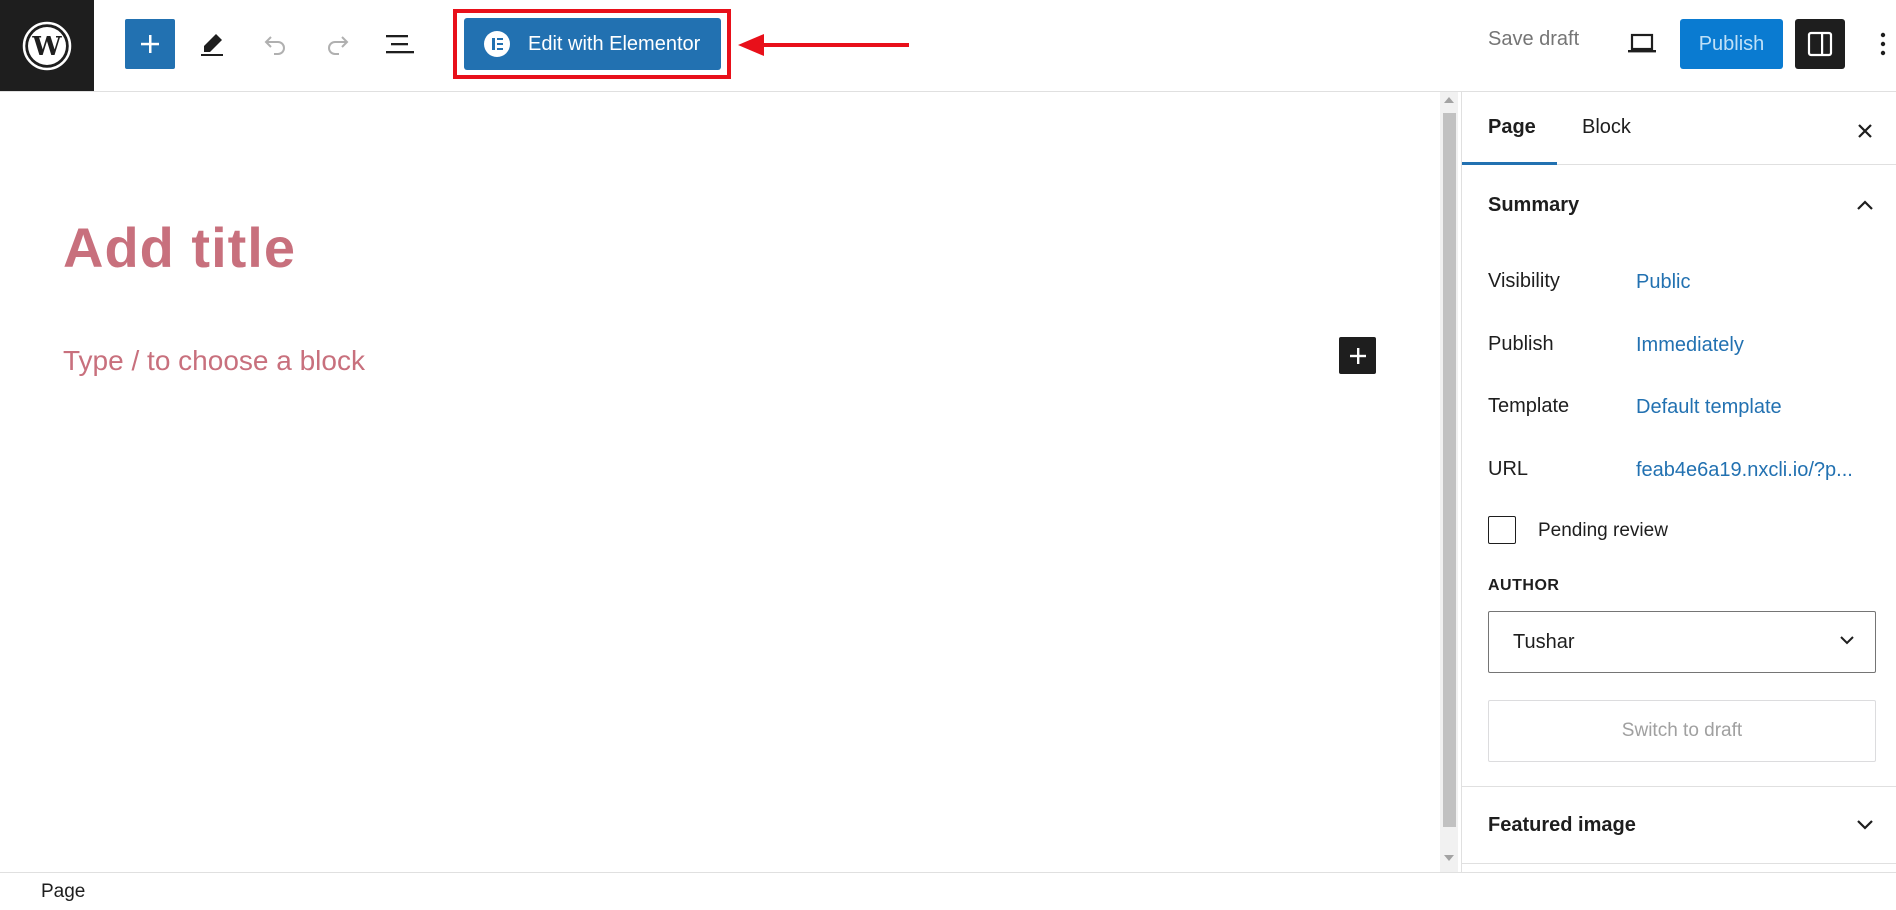 This screenshot has height=910, width=1896. I want to click on breadcrumb: Page, so click(63, 892).